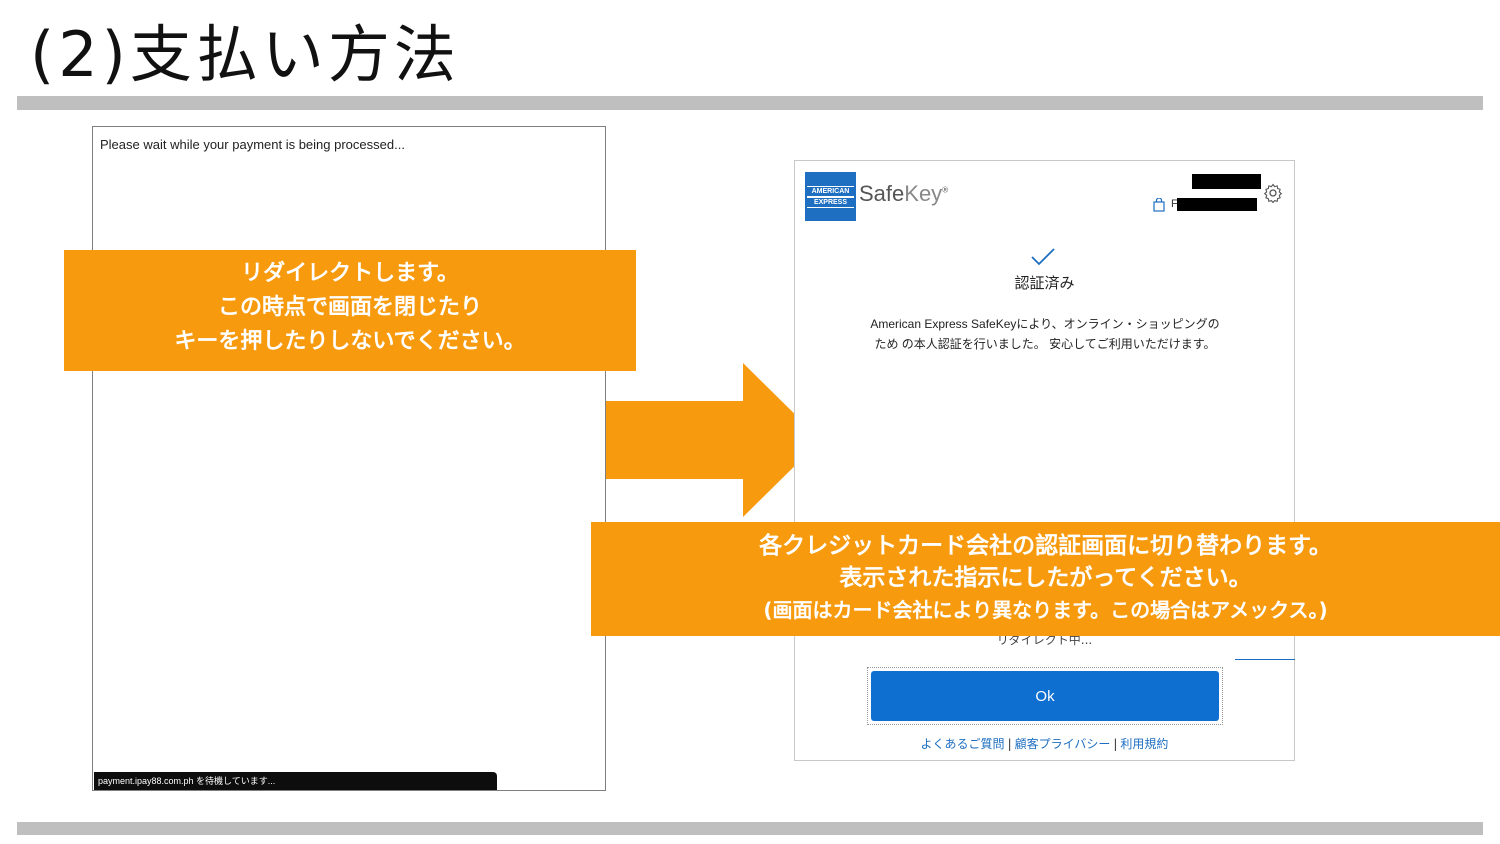 The height and width of the screenshot is (844, 1500). I want to click on progress-line, so click(1265, 659).